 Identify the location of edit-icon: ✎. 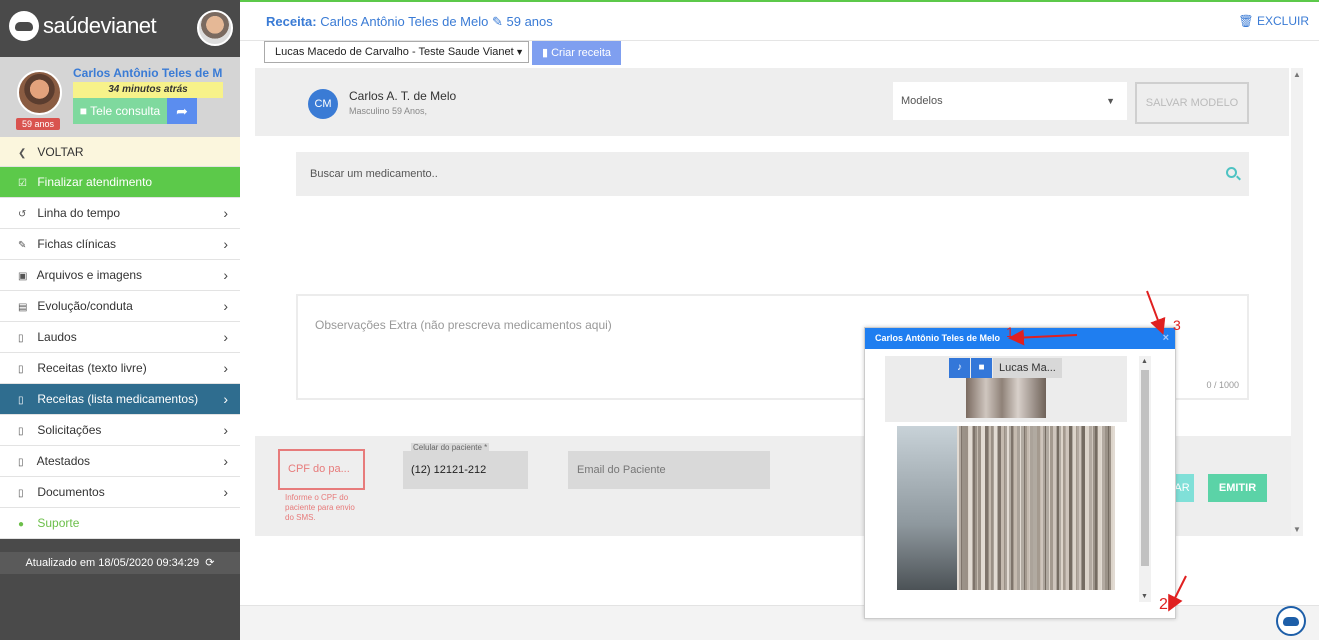
(22, 245).